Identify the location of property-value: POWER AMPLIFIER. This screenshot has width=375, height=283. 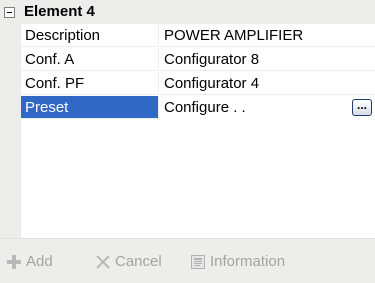
(267, 35).